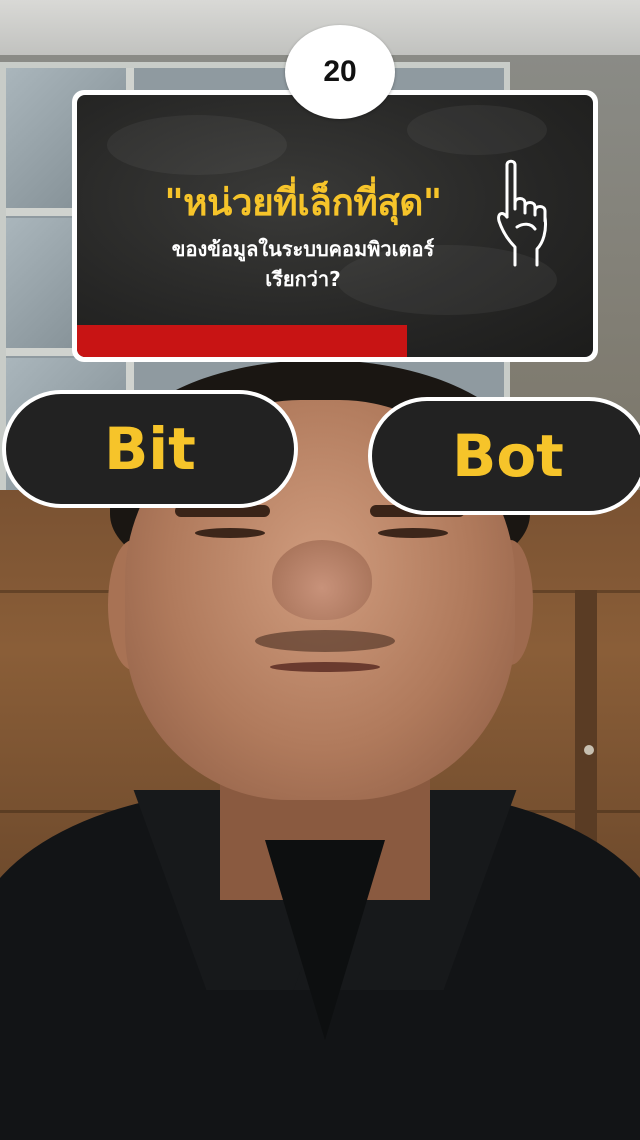  What do you see at coordinates (303, 249) in the screenshot?
I see `question-line-2: ของข้อมูลในระบบคอมพิวเตอร์` at bounding box center [303, 249].